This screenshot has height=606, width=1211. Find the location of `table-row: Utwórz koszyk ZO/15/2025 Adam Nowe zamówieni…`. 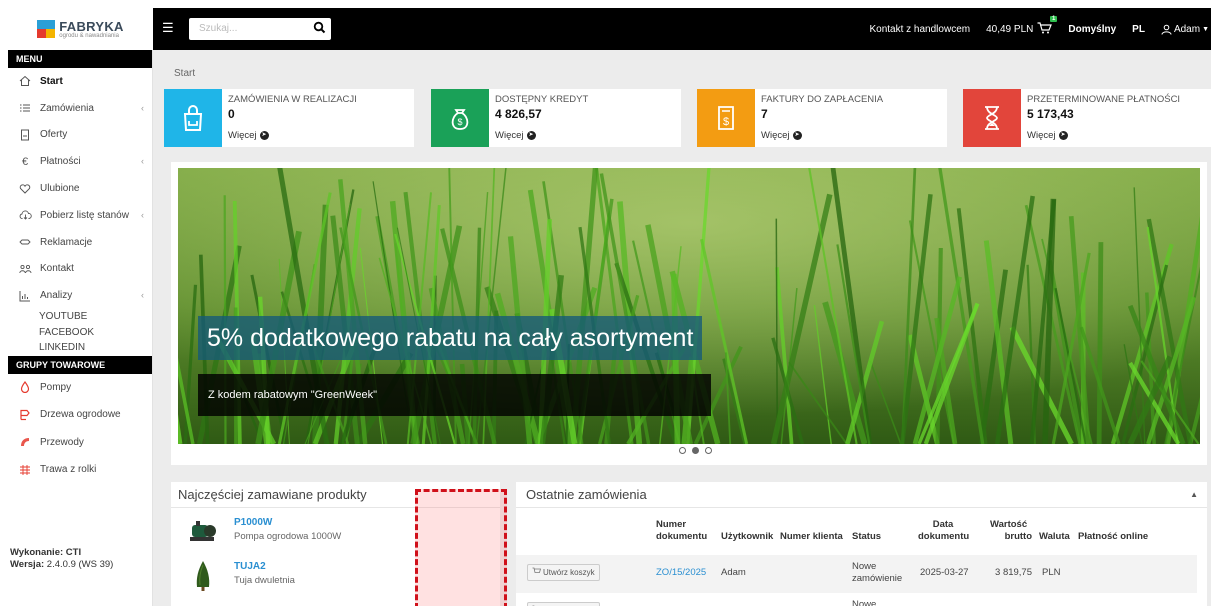

table-row: Utwórz koszyk ZO/15/2025 Adam Nowe zamówieni… is located at coordinates (856, 574).